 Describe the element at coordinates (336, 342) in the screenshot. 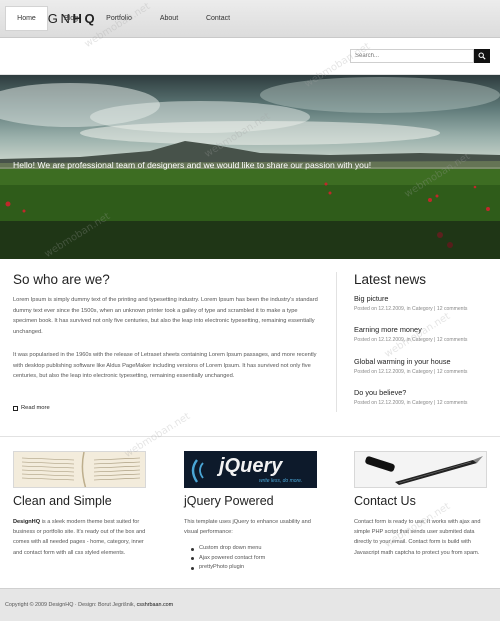

I see `column-divider` at that location.